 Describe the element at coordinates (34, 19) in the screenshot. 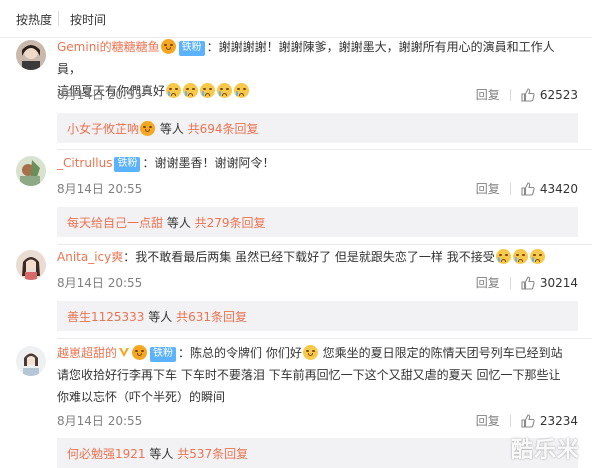

I see `sort-by-hot-tab: 按热度` at that location.